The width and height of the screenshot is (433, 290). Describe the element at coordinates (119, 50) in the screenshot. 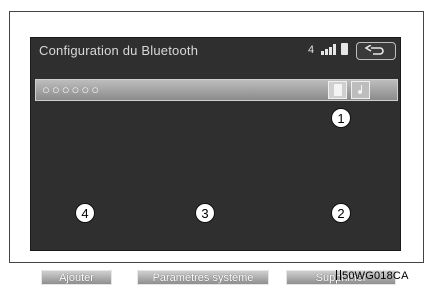

I see `screen-title: Configuration du Bluetooth` at that location.